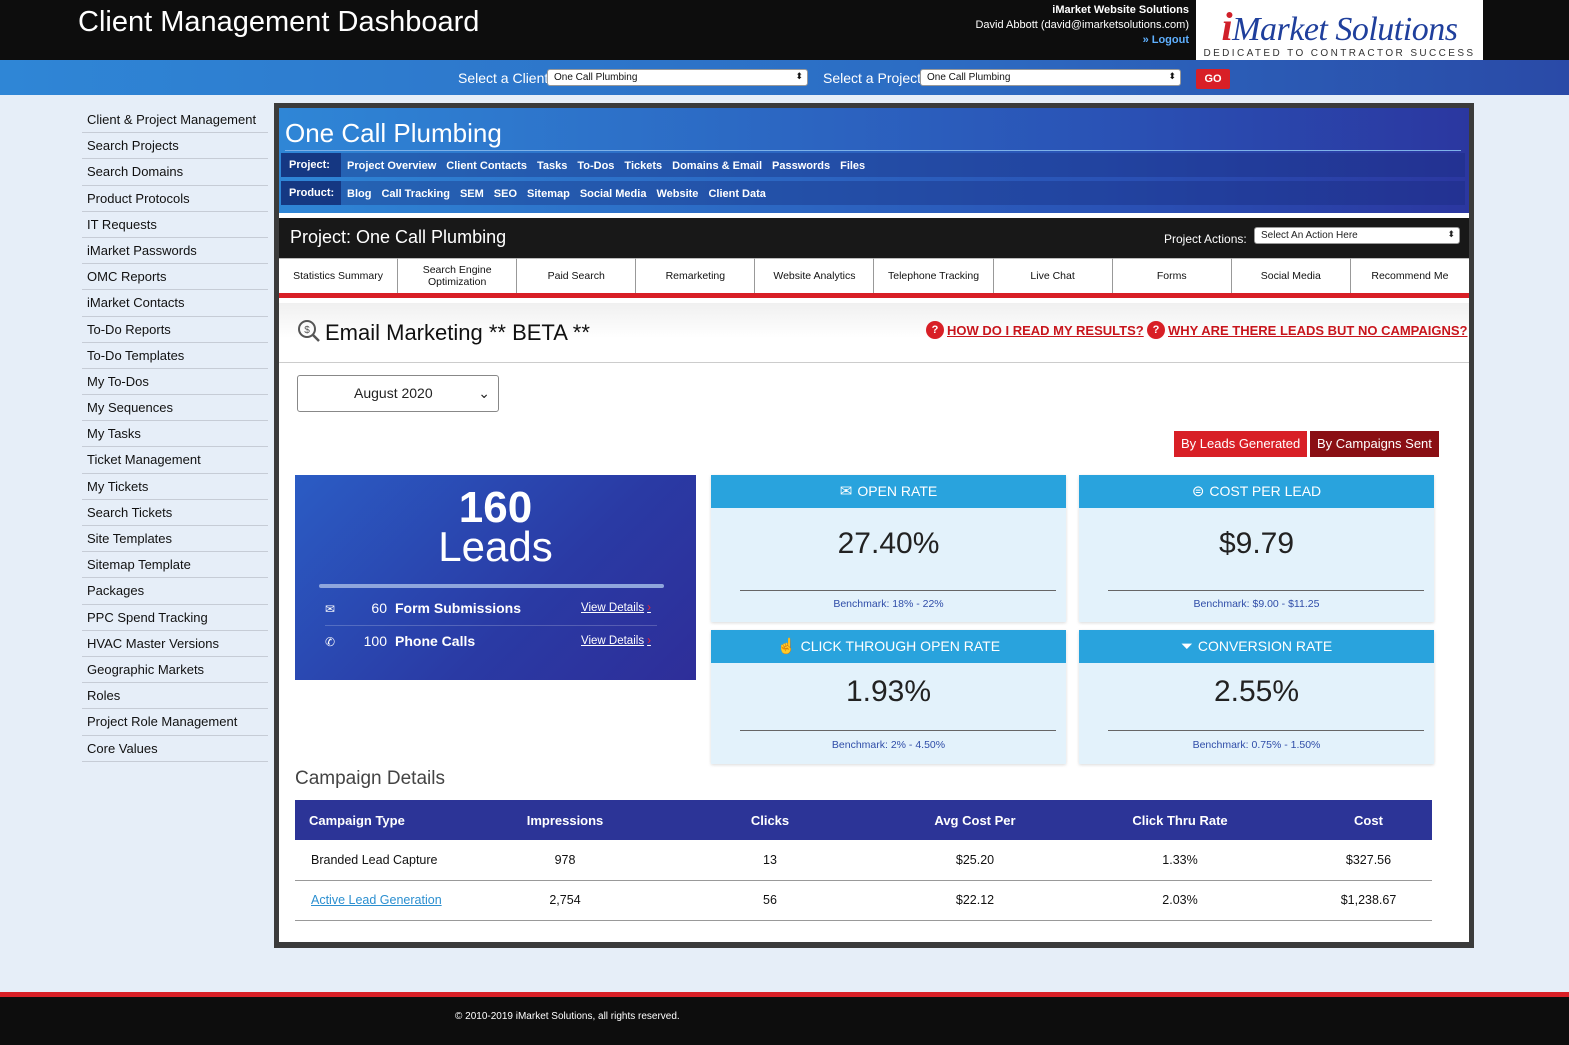  I want to click on report-tab: Live Chat, so click(1053, 275).